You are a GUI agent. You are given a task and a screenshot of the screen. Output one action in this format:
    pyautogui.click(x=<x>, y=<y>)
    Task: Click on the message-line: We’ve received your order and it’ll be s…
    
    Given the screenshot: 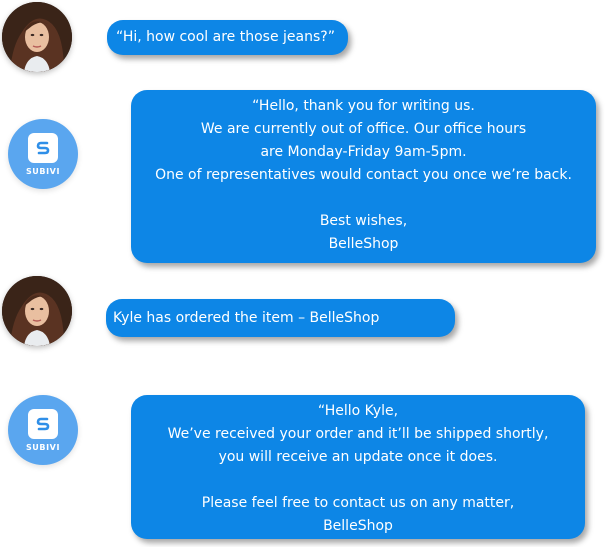 What is the action you would take?
    pyautogui.click(x=358, y=434)
    